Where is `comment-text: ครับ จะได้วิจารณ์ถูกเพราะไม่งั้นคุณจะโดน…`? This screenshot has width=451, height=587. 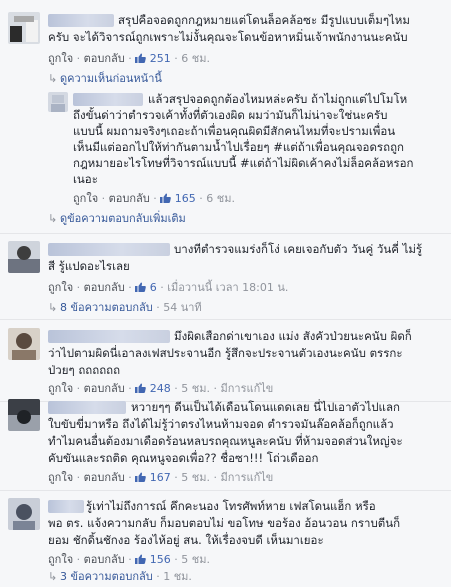 comment-text: ครับ จะได้วิจารณ์ถูกเพราะไม่งั้นคุณจะโดน… is located at coordinates (228, 37).